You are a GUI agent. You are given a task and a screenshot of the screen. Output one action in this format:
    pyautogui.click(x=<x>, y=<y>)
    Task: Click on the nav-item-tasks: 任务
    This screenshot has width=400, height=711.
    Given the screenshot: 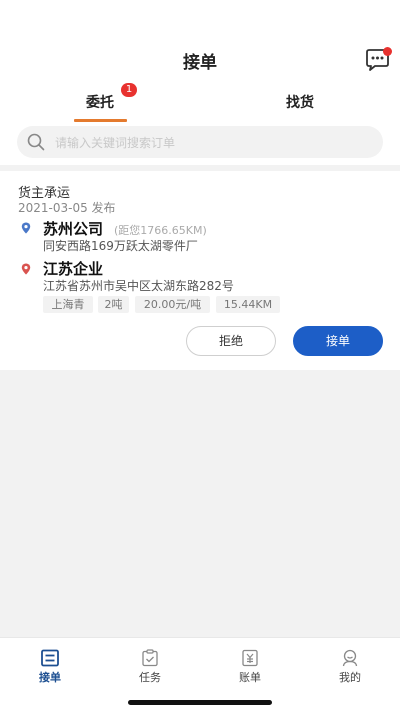 What is the action you would take?
    pyautogui.click(x=150, y=663)
    